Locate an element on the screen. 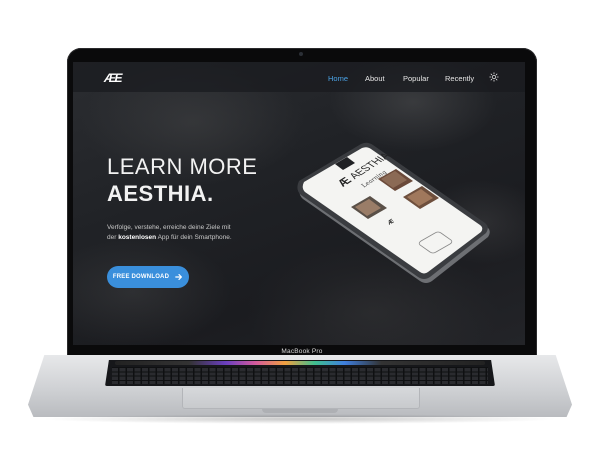 Image resolution: width=600 pixels, height=470 pixels. desc-bold: kostenlosen is located at coordinates (137, 237).